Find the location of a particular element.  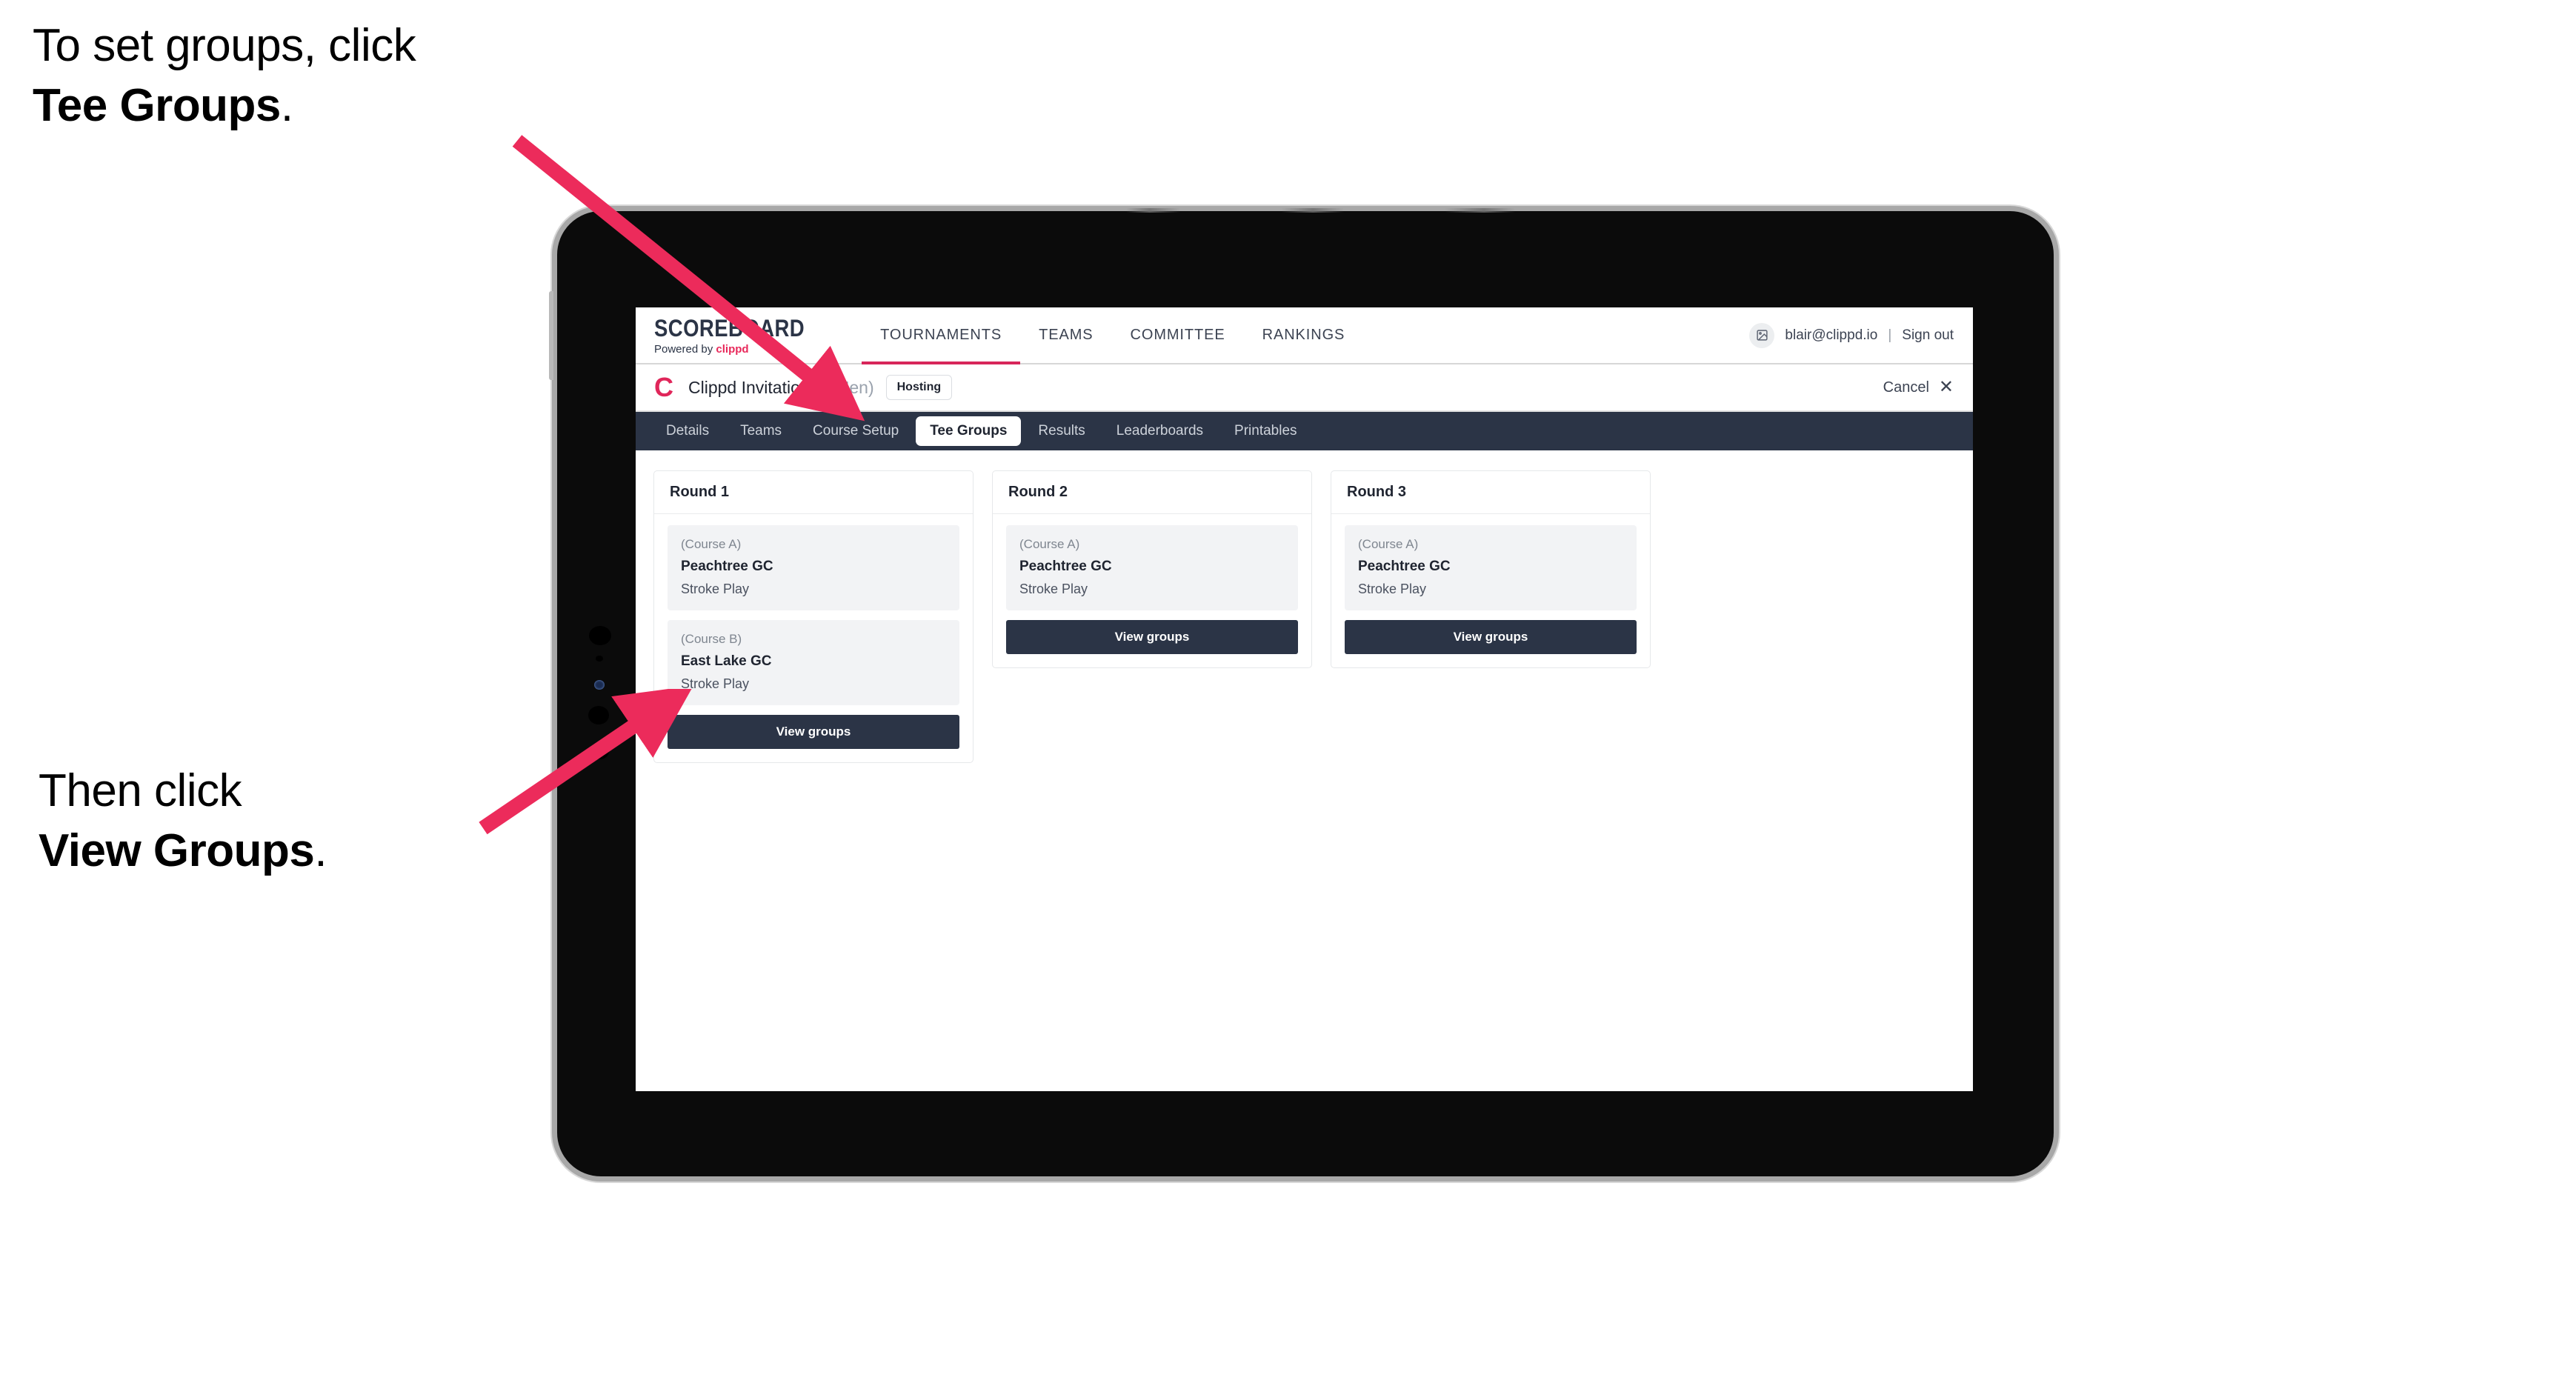

sign-out-link: Sign out is located at coordinates (1928, 335).